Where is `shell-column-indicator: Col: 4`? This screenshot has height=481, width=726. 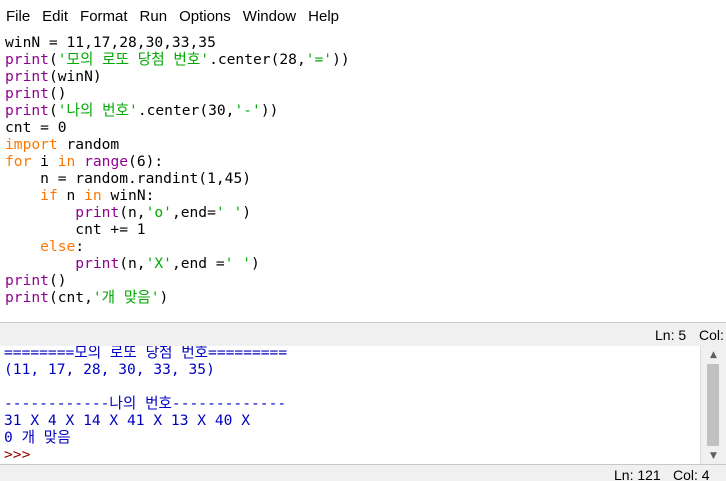
shell-column-indicator: Col: 4 is located at coordinates (691, 474).